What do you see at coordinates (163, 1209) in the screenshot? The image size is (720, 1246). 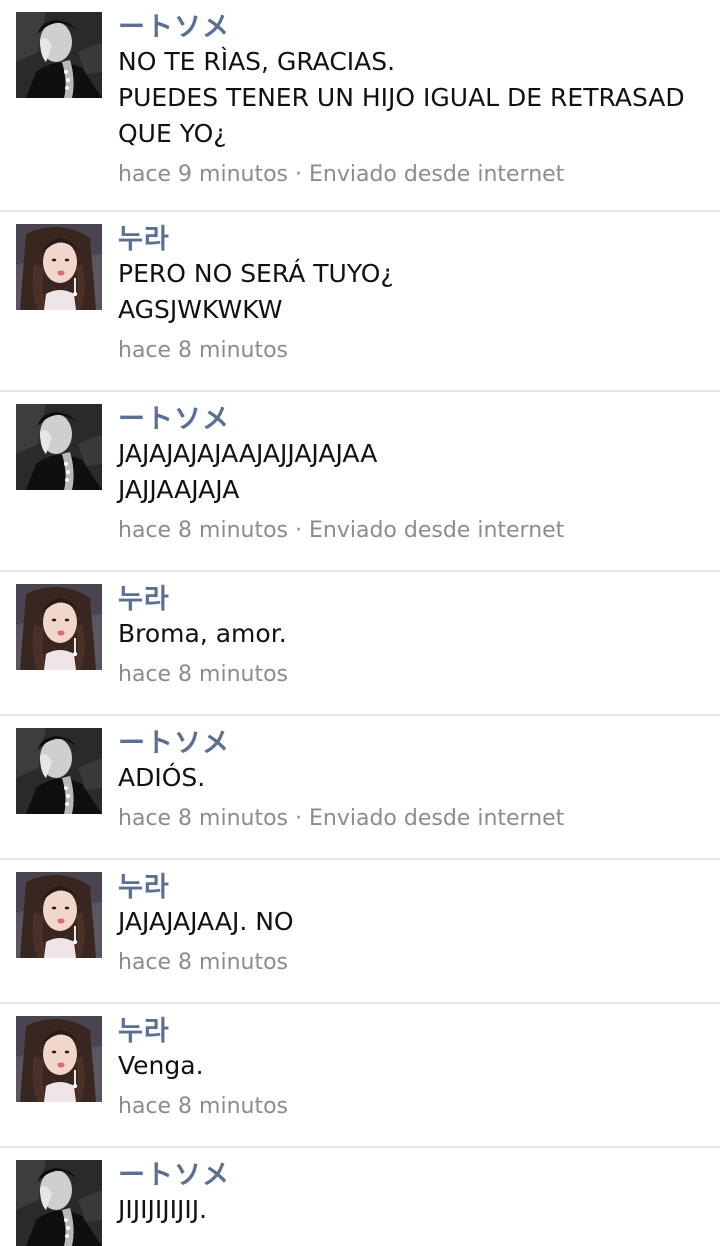 I see `message-line: JIJIJIJIJIJ.` at bounding box center [163, 1209].